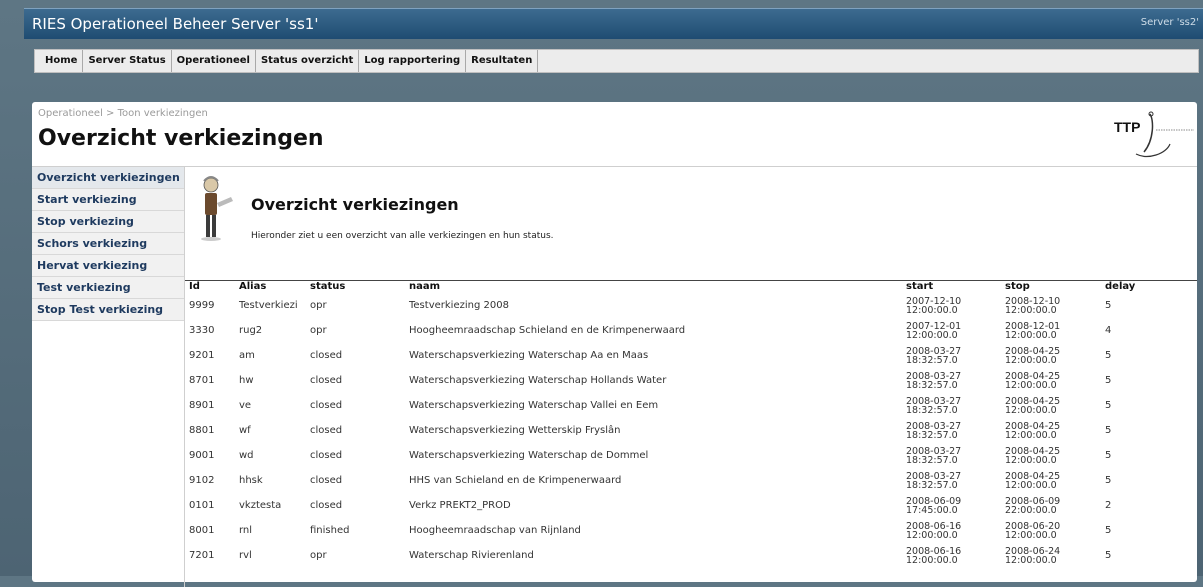 The width and height of the screenshot is (1203, 587). Describe the element at coordinates (413, 61) in the screenshot. I see `nav-log-rapportering: Log rapportering` at that location.